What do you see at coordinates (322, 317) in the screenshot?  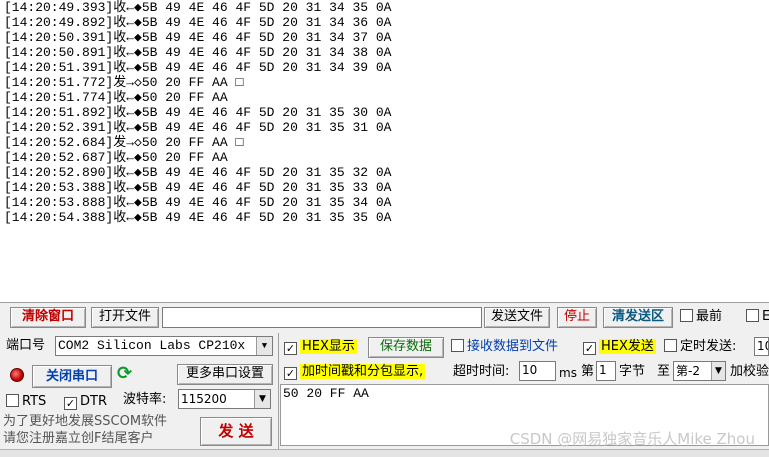 I see `file-path-input` at bounding box center [322, 317].